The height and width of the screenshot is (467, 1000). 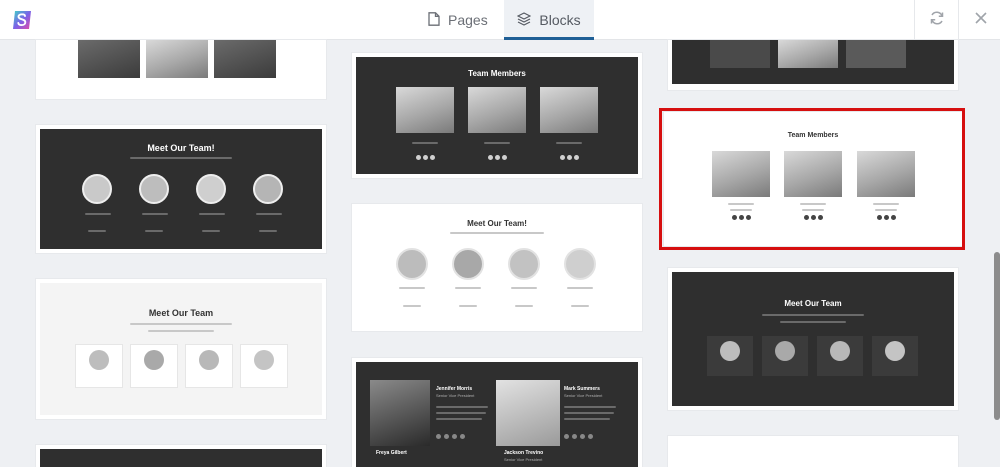 I want to click on member-name: Jackson Trevino, so click(x=524, y=453).